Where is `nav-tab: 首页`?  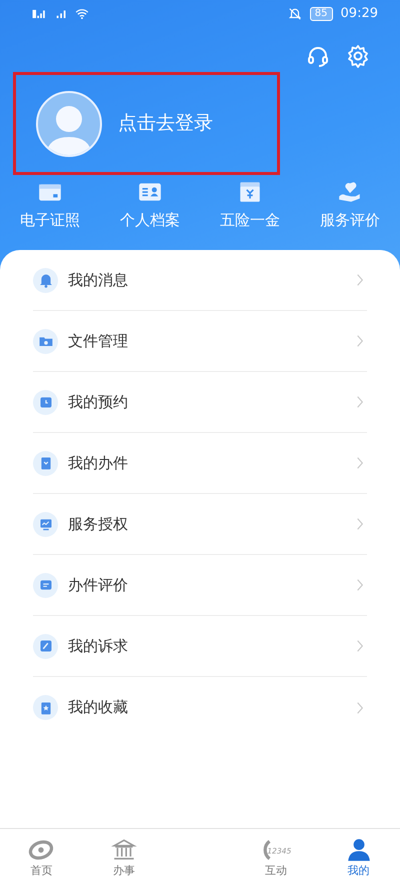
nav-tab: 首页 is located at coordinates (41, 858).